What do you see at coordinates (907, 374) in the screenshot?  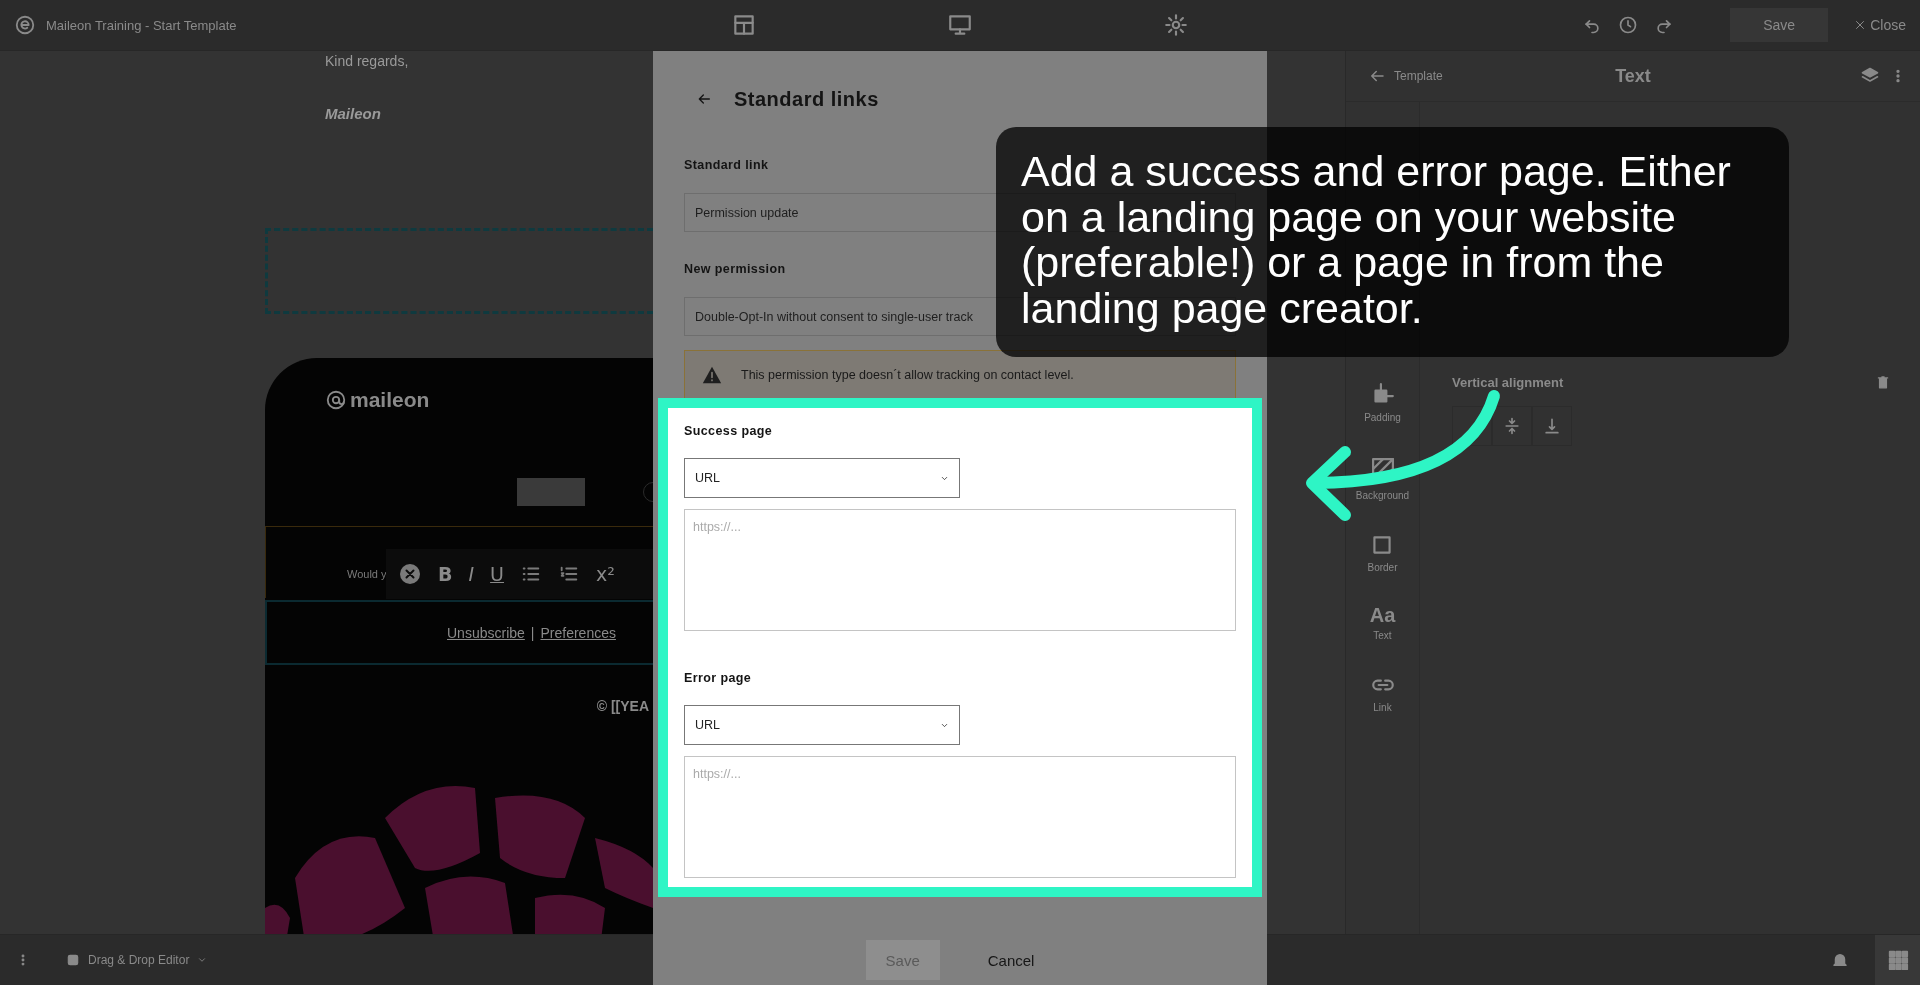 I see `warning-text: This permission type doesn´t allow tracking on contact level.` at bounding box center [907, 374].